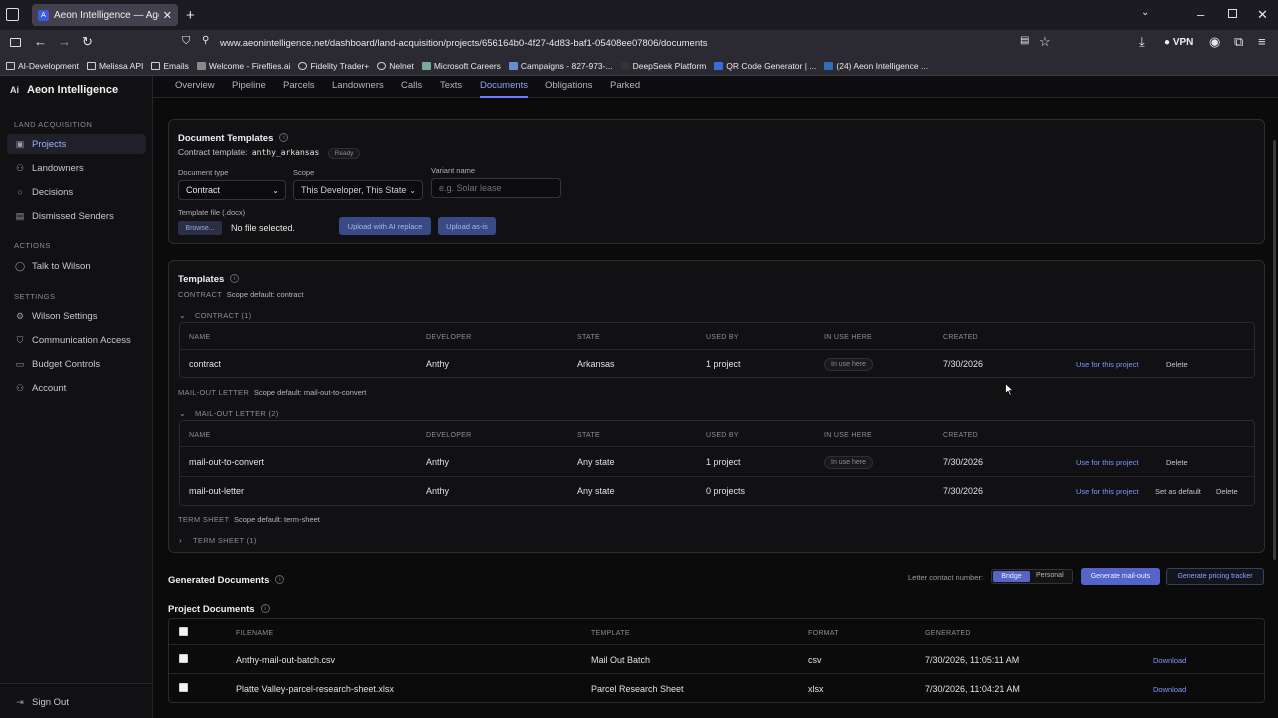 This screenshot has width=1278, height=718. What do you see at coordinates (232, 190) in the screenshot?
I see `document-type-select: Contract ⌄` at bounding box center [232, 190].